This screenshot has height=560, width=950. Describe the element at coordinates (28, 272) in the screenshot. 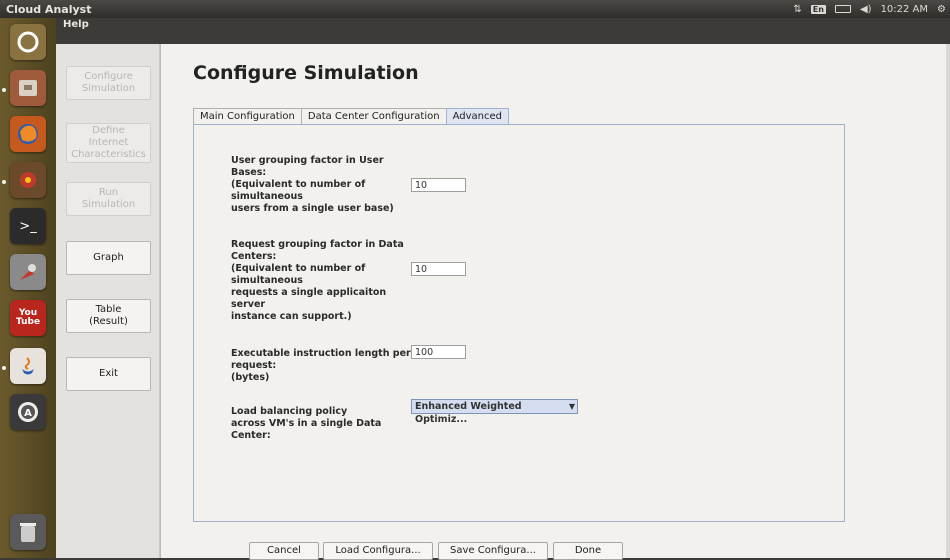

I see `system-tools-icon` at that location.